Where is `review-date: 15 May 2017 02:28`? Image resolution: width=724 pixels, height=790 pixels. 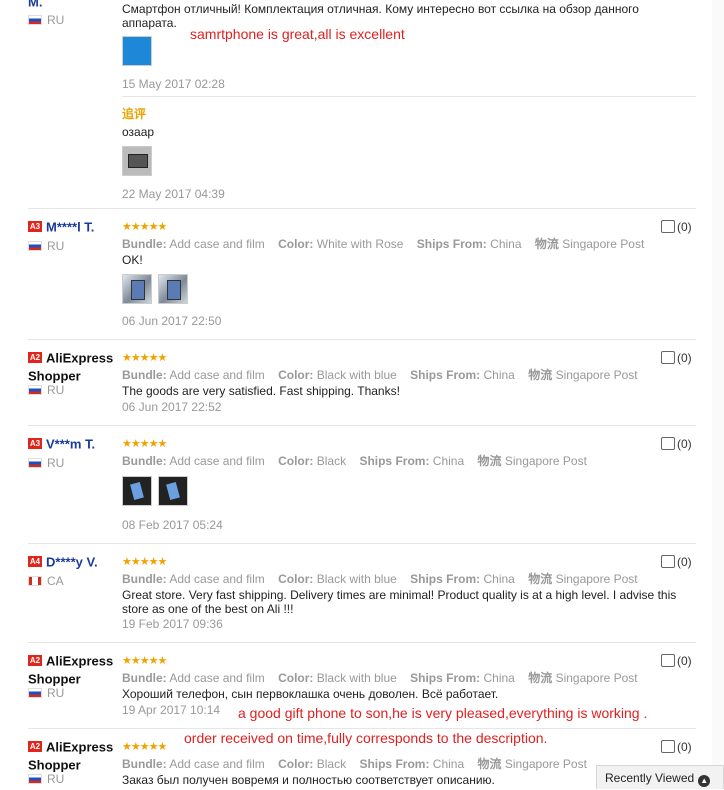
review-date: 15 May 2017 02:28 is located at coordinates (173, 84).